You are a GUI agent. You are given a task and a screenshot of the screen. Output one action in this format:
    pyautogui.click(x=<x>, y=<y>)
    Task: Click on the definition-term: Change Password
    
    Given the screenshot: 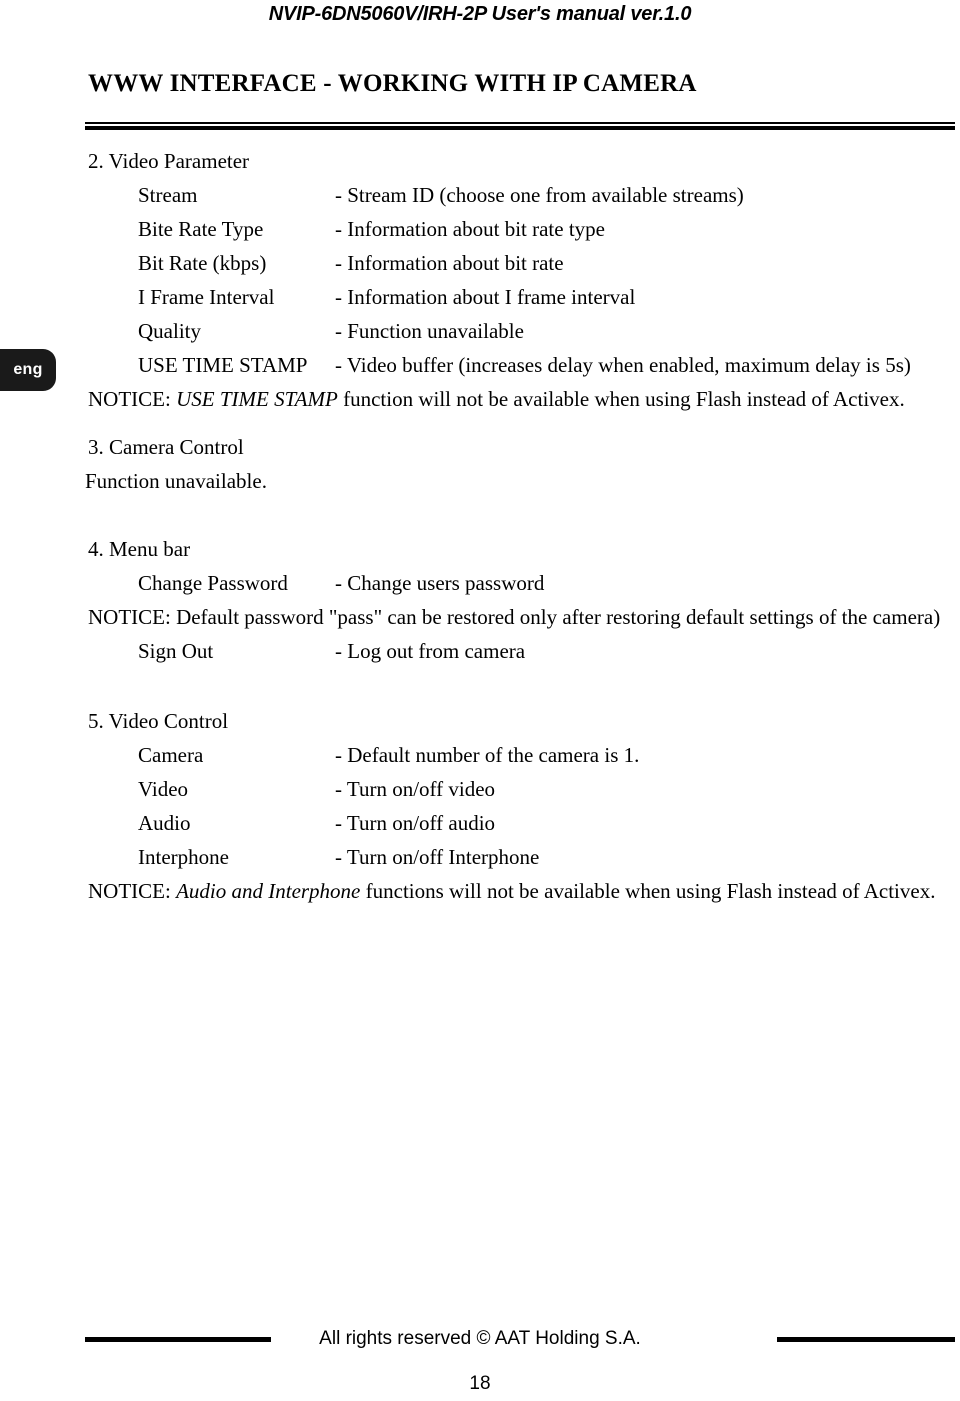 What is the action you would take?
    pyautogui.click(x=213, y=583)
    